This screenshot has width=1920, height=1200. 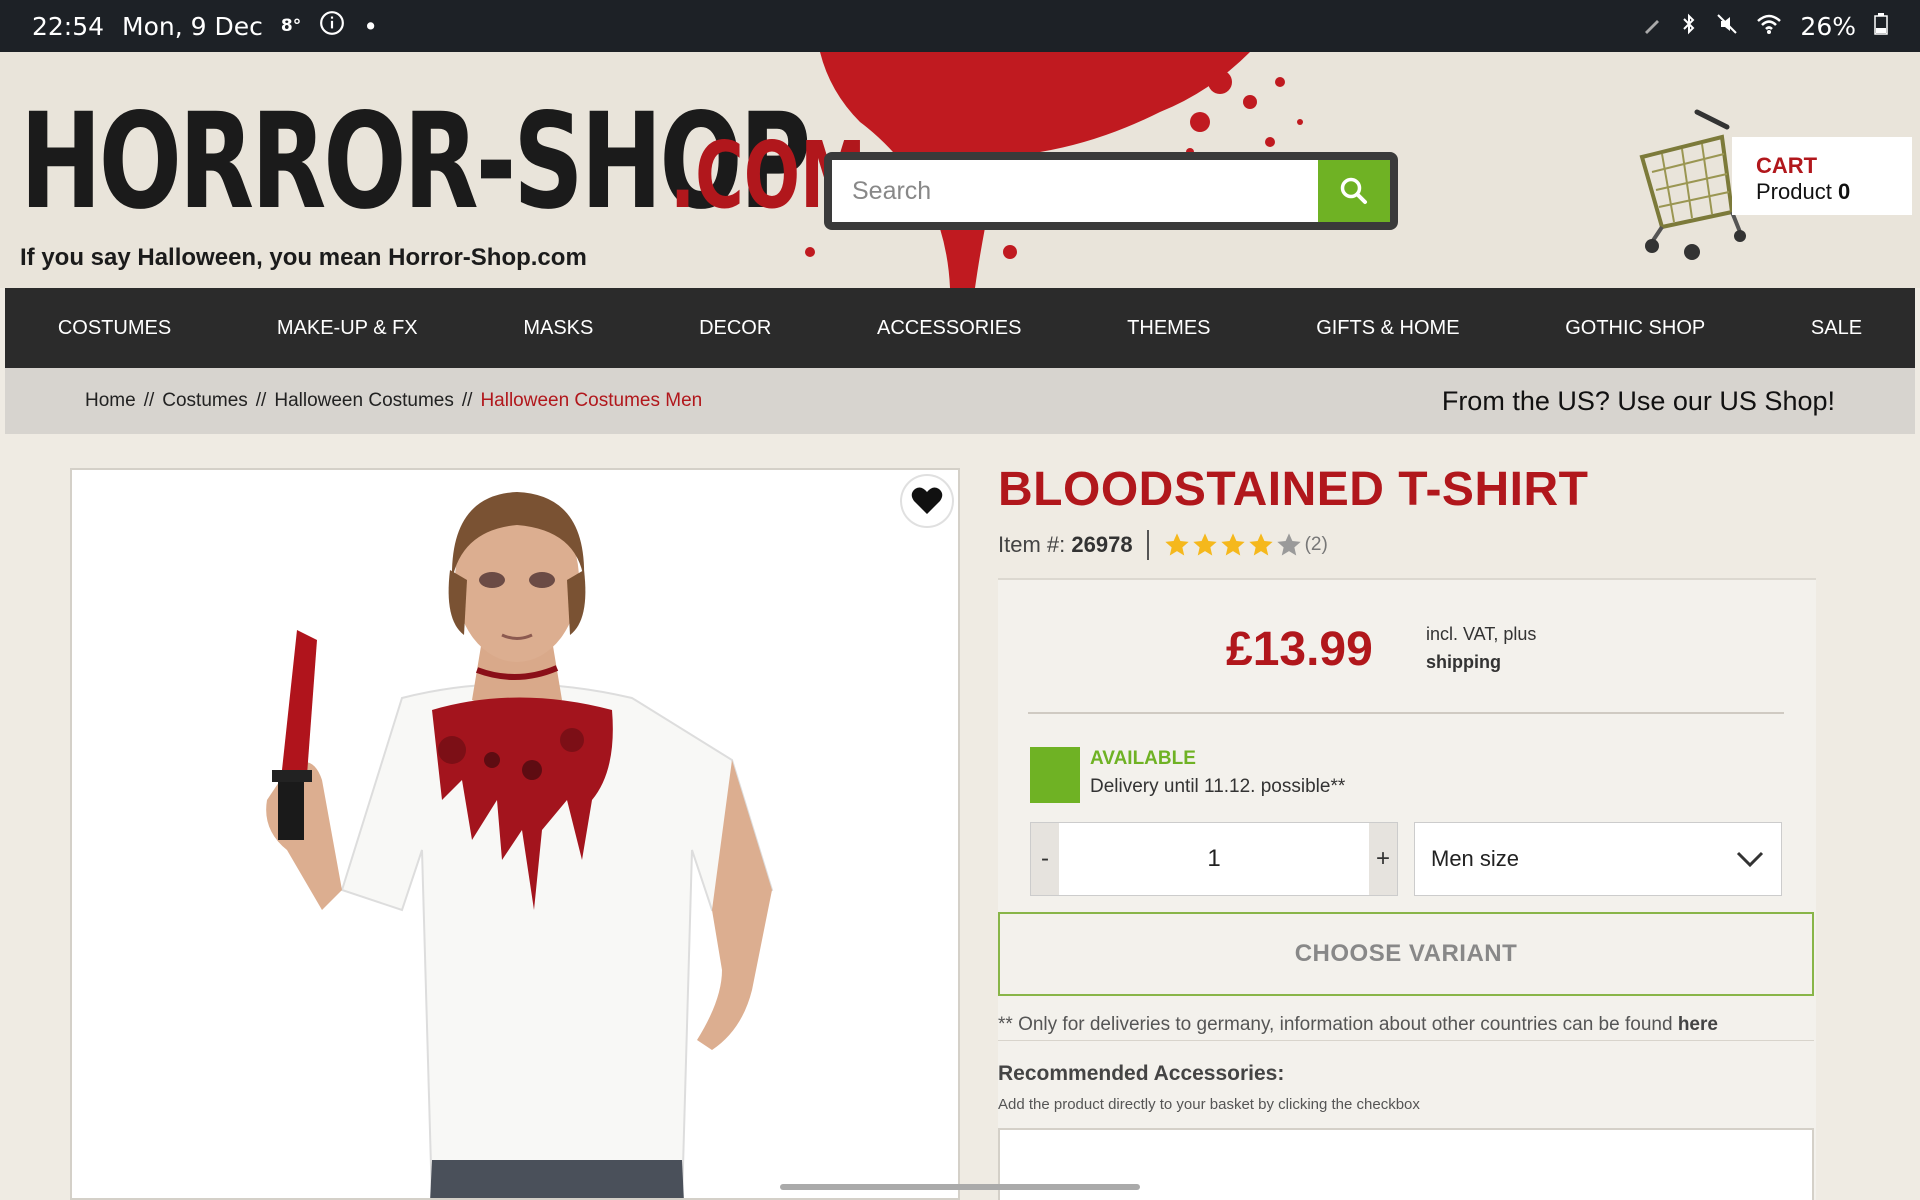 I want to click on size-select-value: Men size, so click(x=1475, y=858).